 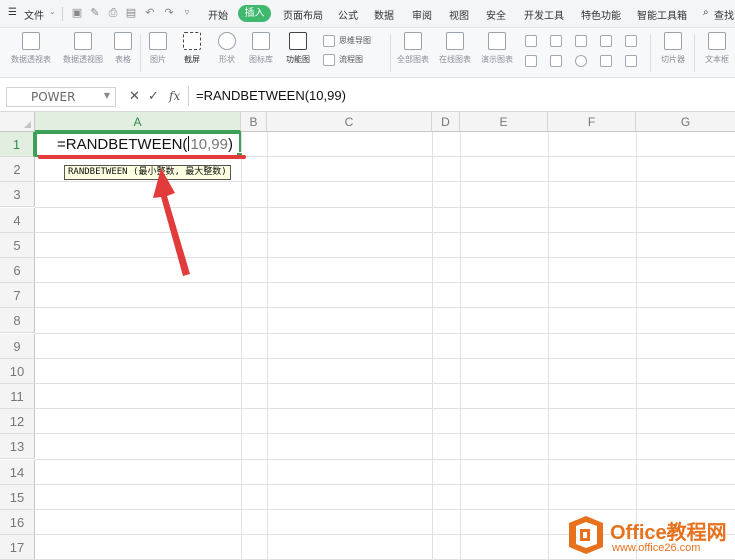 I want to click on annotation-arrow, so click(x=171, y=222).